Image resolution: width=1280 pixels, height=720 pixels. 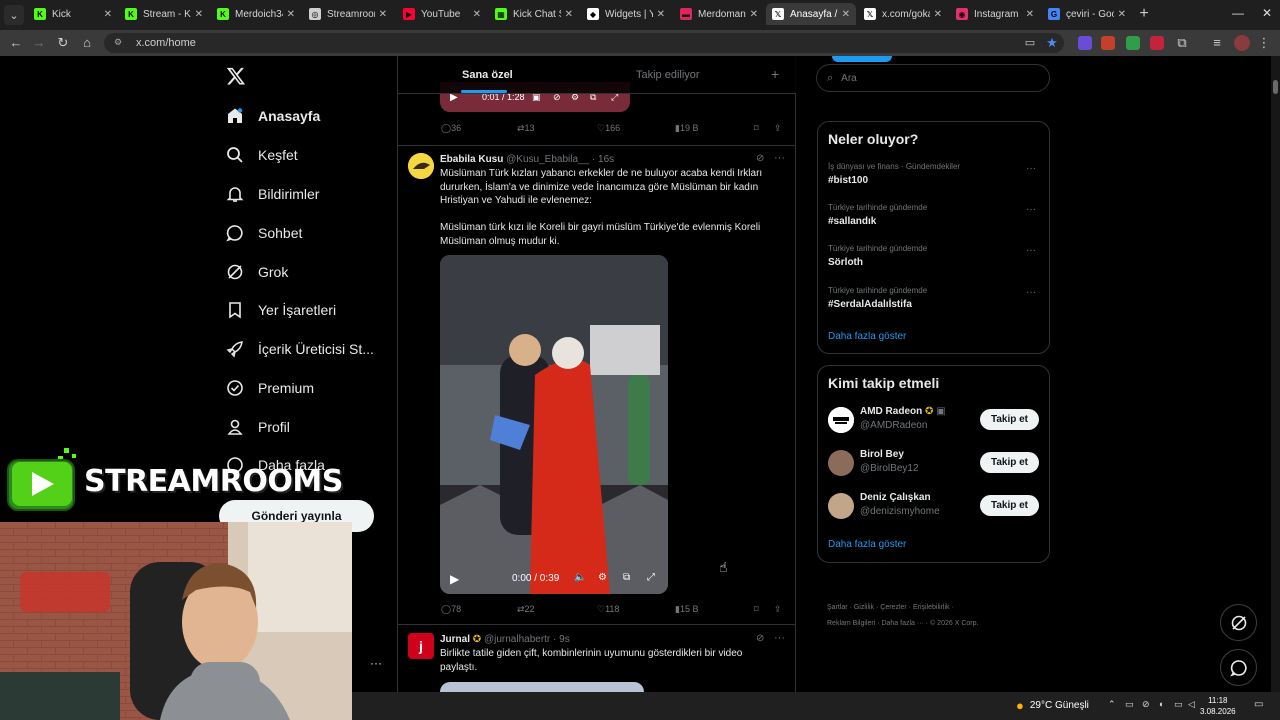 What do you see at coordinates (1160, 704) in the screenshot?
I see `microphone-icon: ◖` at bounding box center [1160, 704].